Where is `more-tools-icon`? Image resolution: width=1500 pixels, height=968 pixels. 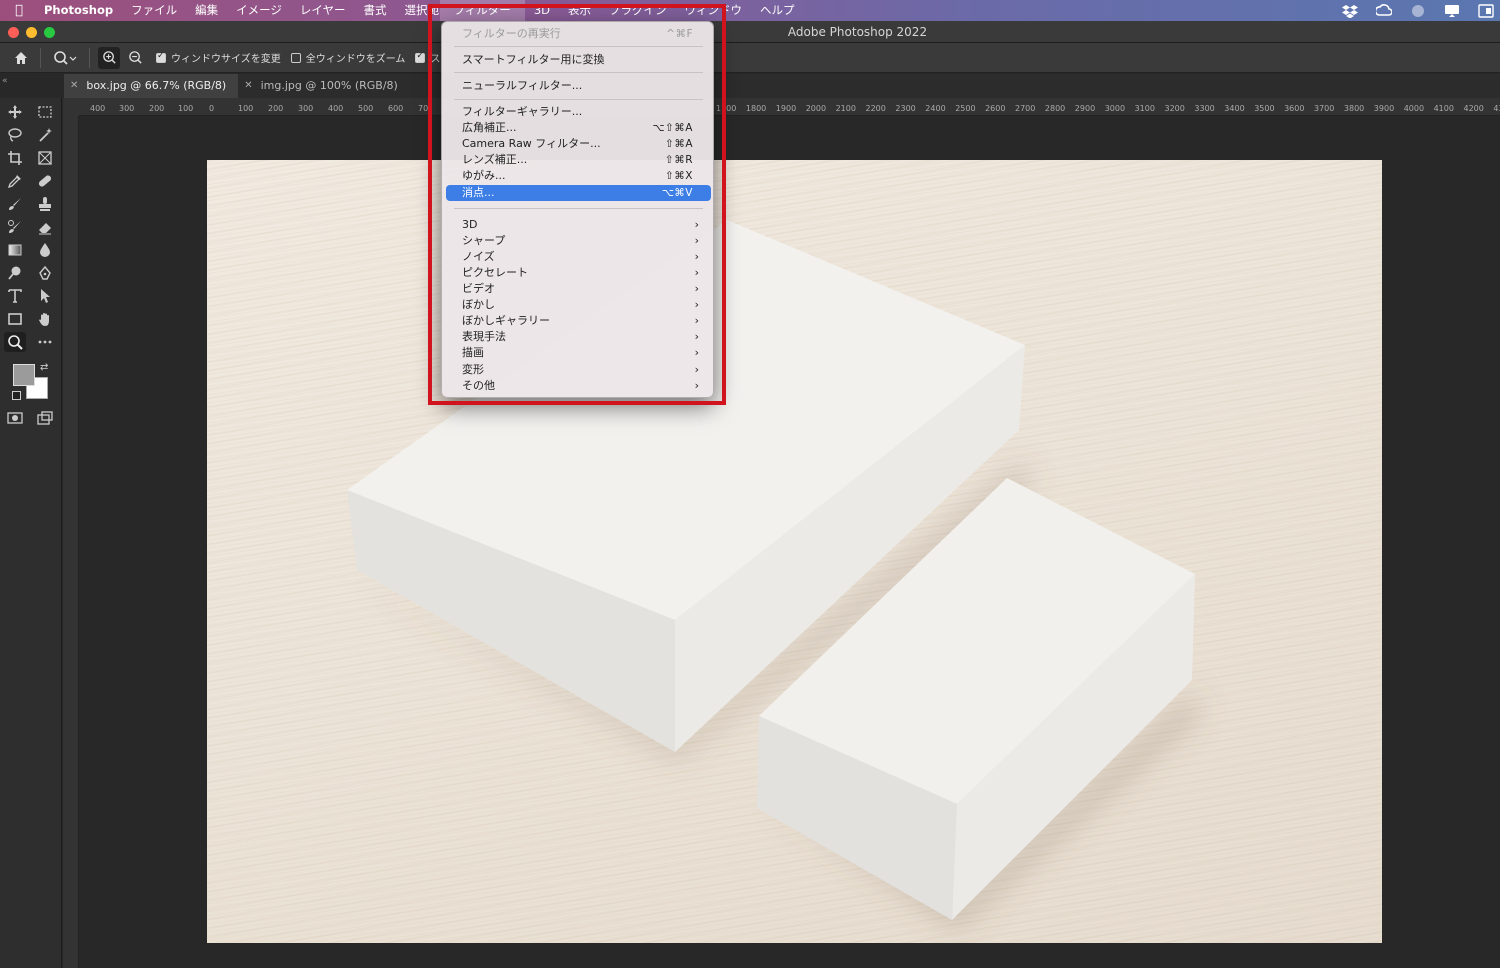
more-tools-icon is located at coordinates (45, 342).